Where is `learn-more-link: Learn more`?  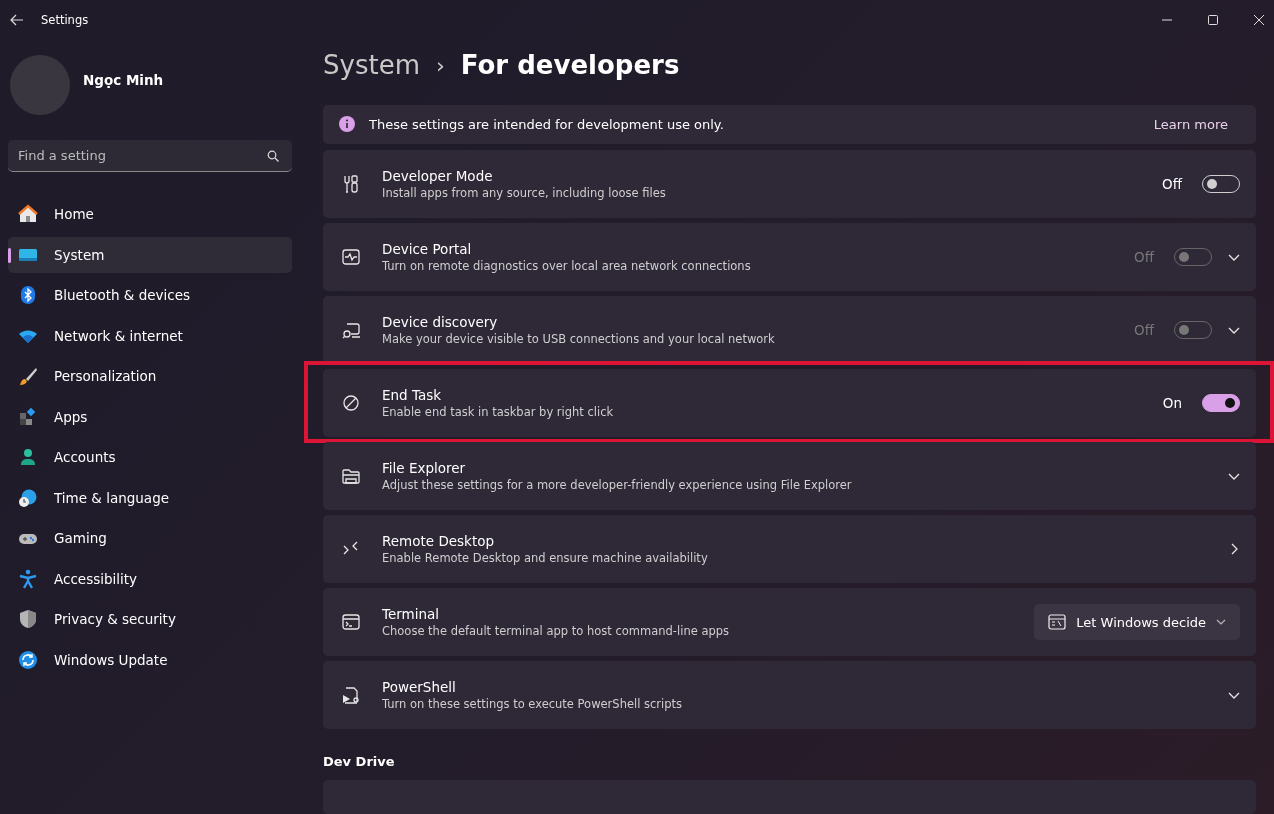
learn-more-link: Learn more is located at coordinates (1190, 124).